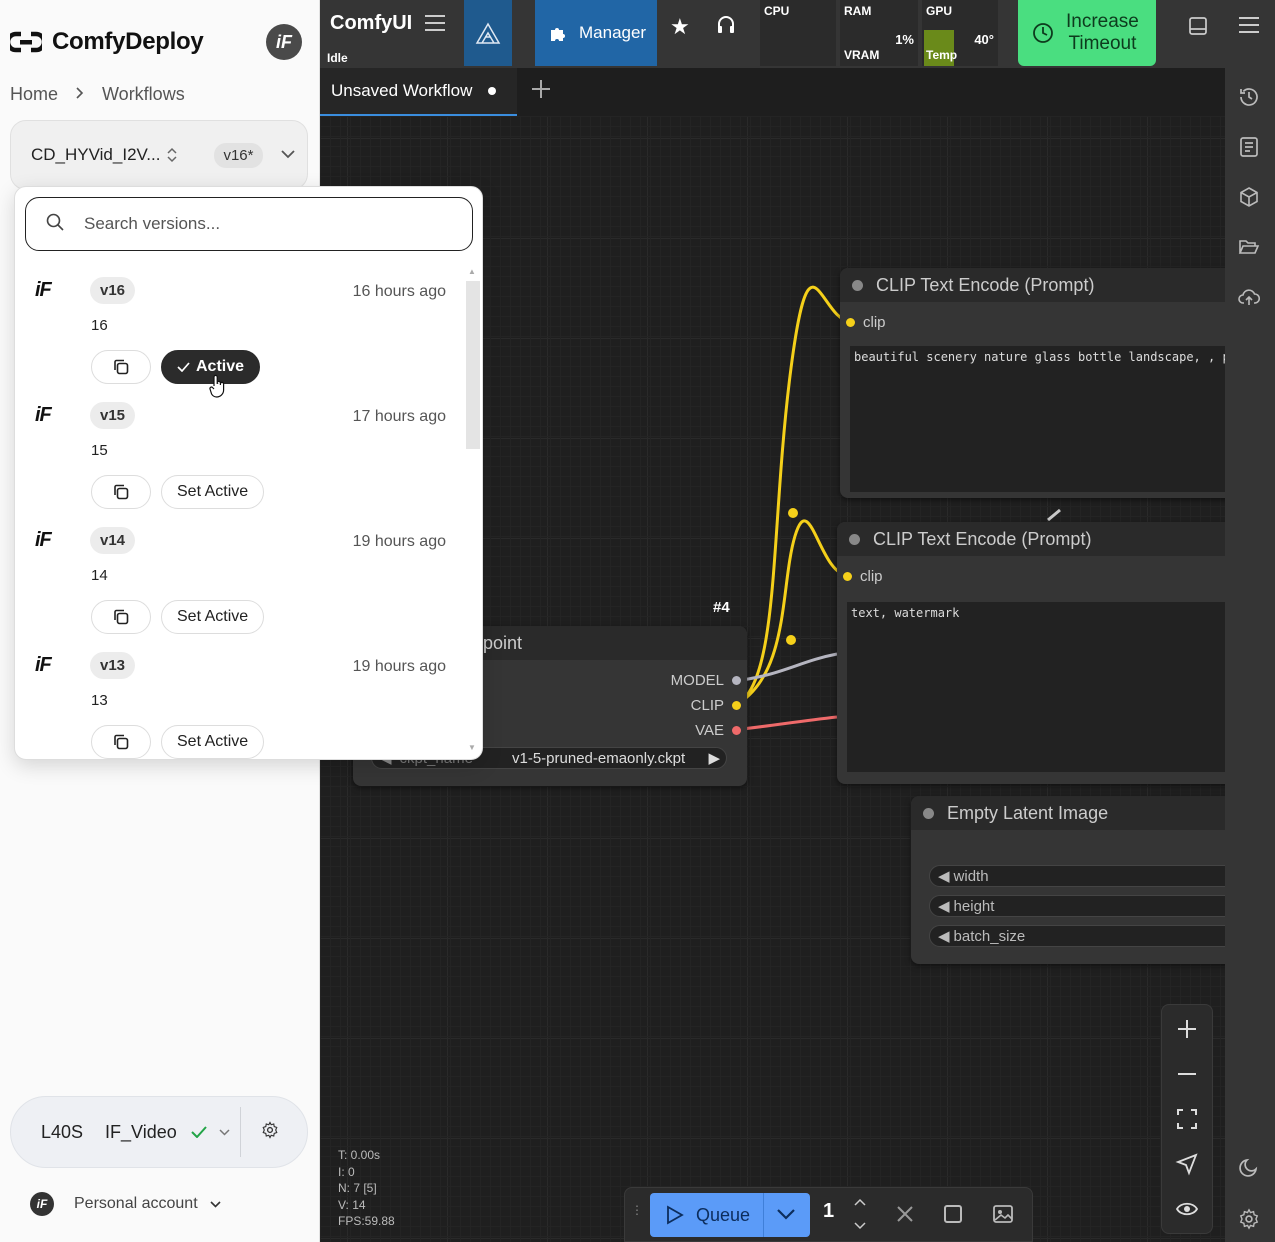 This screenshot has height=1242, width=1275. What do you see at coordinates (399, 416) in the screenshot?
I see `version-time: 17 hours ago` at bounding box center [399, 416].